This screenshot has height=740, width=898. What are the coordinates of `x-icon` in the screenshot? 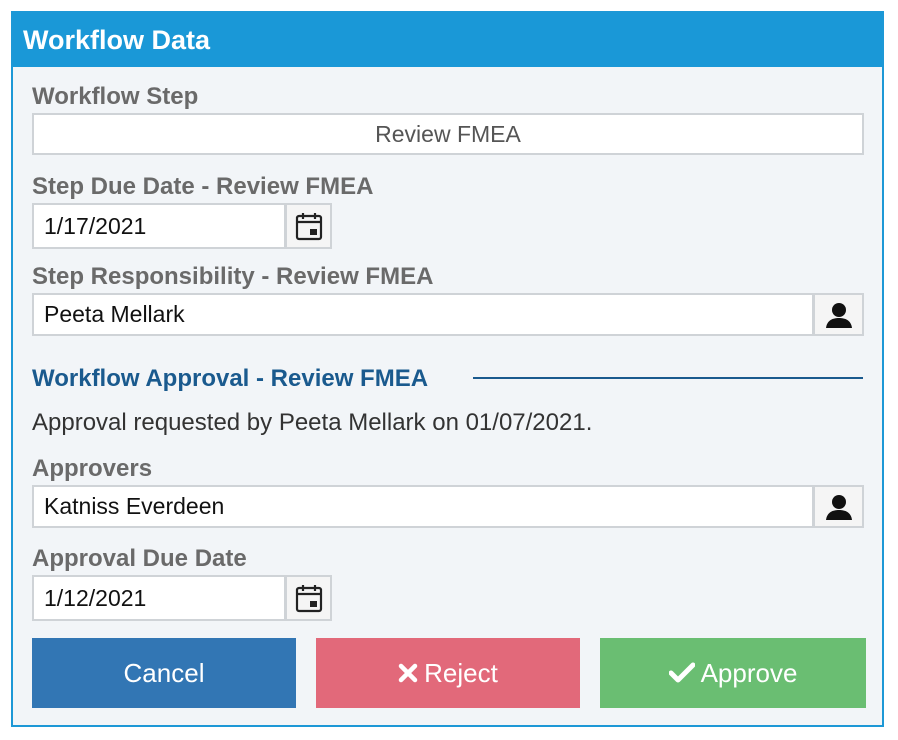 It's located at (408, 673).